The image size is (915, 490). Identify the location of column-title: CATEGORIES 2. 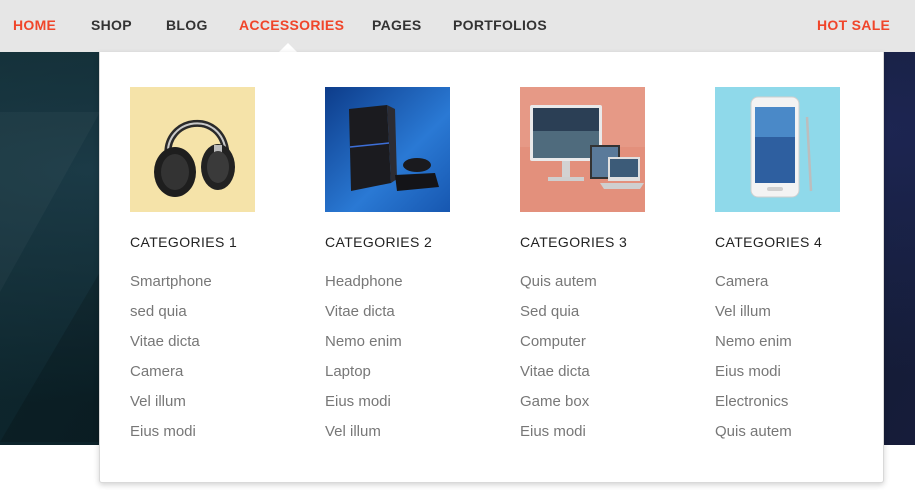
(400, 242).